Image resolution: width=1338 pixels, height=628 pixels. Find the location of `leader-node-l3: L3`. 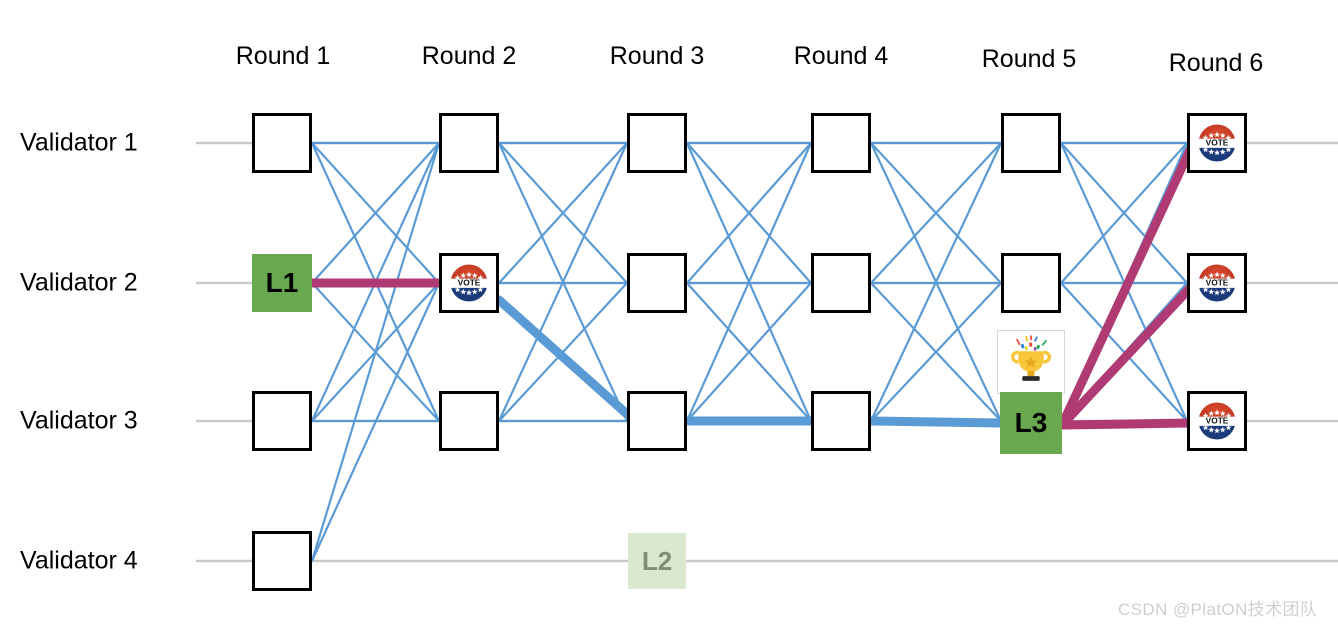

leader-node-l3: L3 is located at coordinates (1031, 423).